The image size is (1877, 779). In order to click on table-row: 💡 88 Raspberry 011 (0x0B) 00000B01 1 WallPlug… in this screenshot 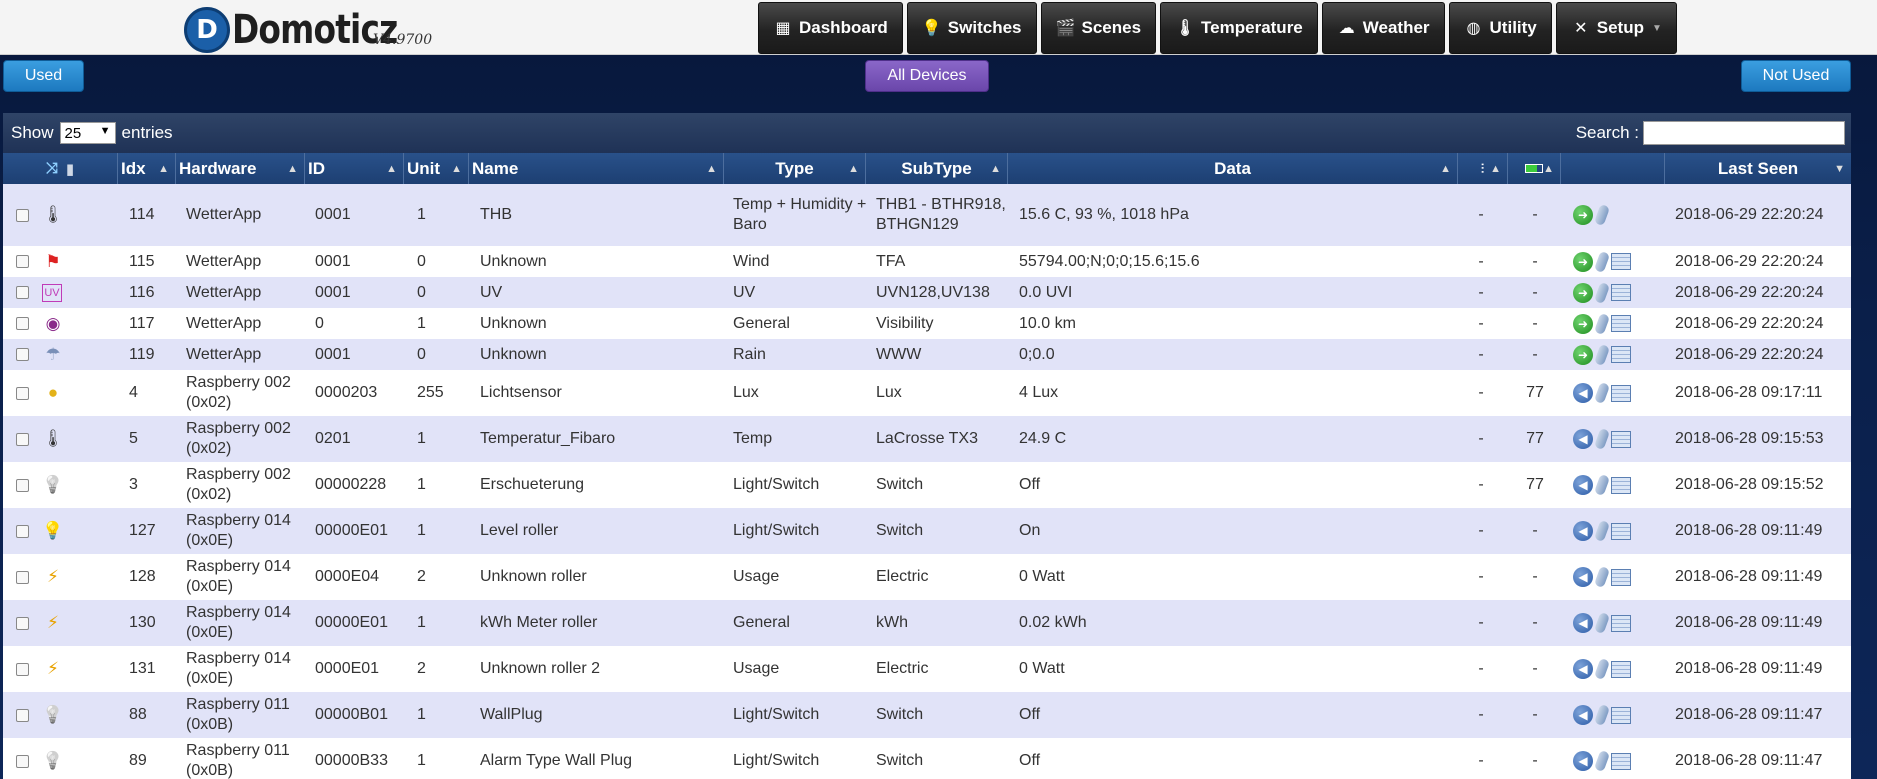, I will do `click(927, 715)`.